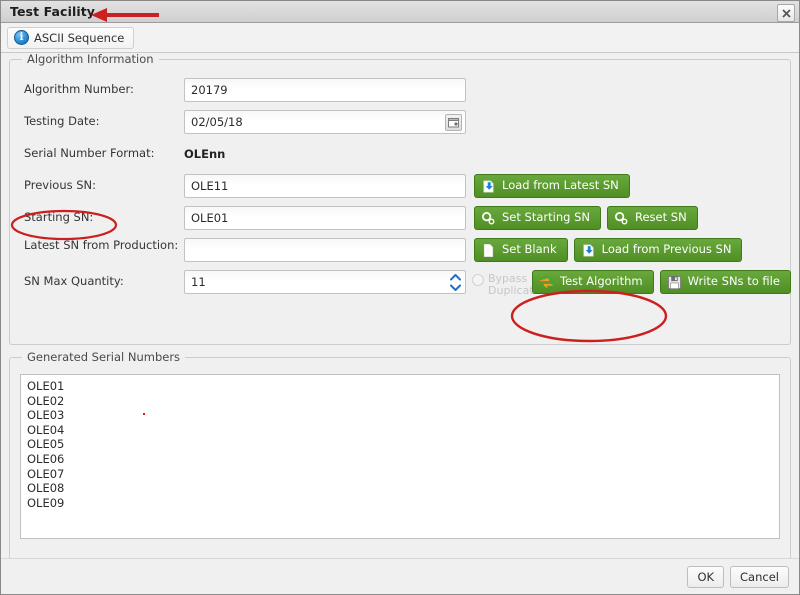 The image size is (800, 595). I want to click on button-label: Test Algorithm, so click(601, 281).